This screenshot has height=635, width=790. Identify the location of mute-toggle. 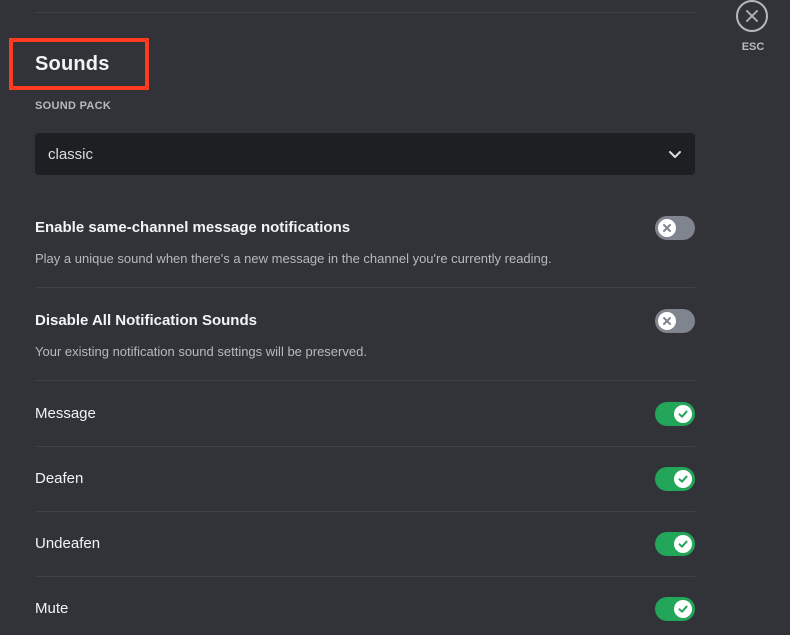
(675, 609).